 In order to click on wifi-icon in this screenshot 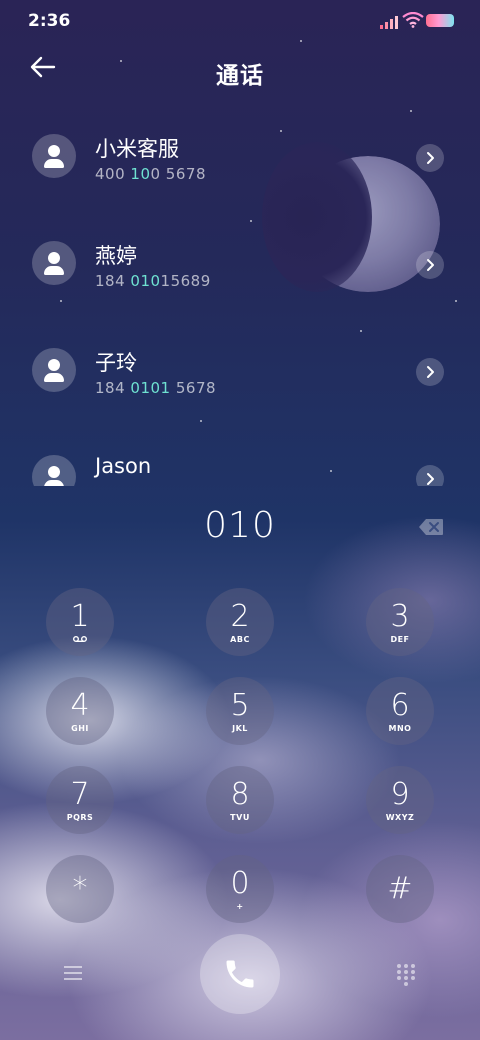, I will do `click(413, 21)`.